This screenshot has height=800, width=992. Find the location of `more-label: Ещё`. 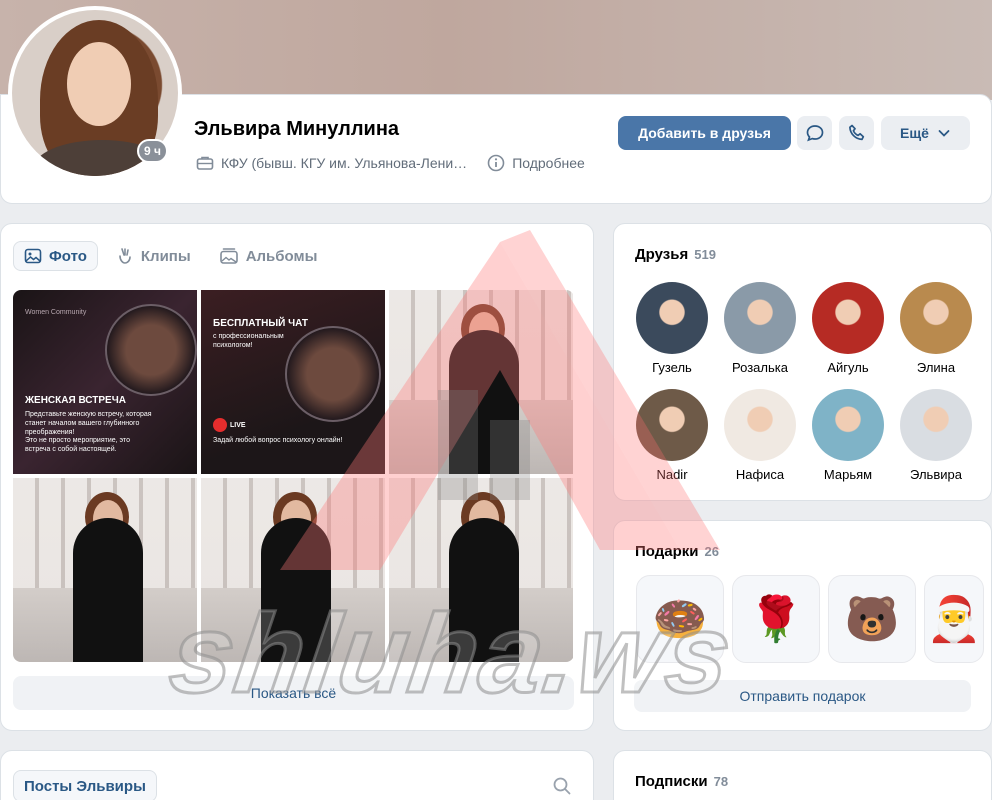

more-label: Ещё is located at coordinates (914, 133).